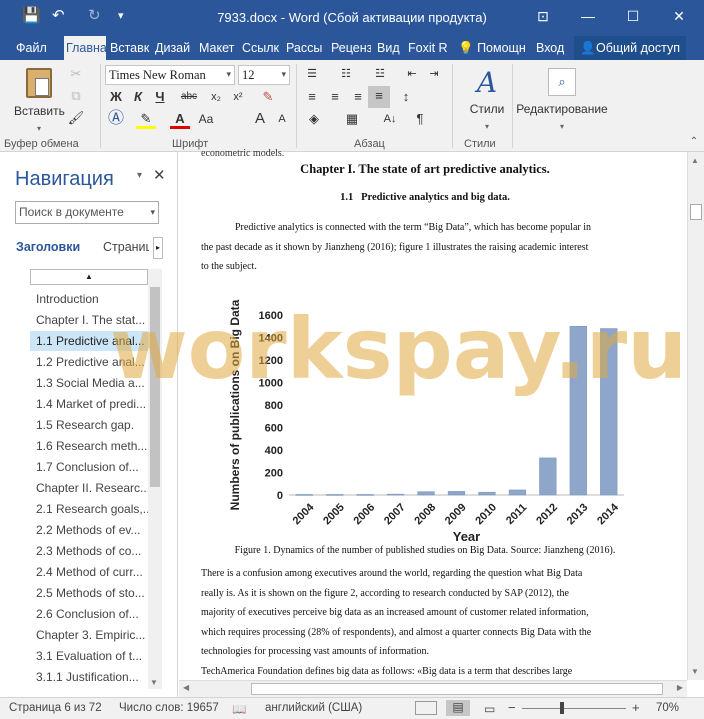 This screenshot has width=704, height=719. Describe the element at coordinates (76, 74) in the screenshot. I see `cut-icon: ✂` at that location.